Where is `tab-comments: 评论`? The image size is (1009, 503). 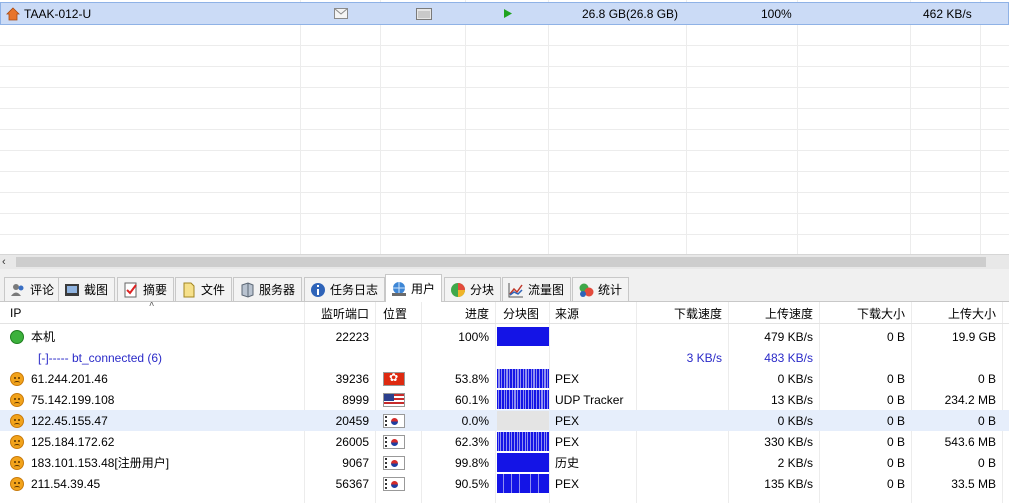 tab-comments: 评论 is located at coordinates (33, 289).